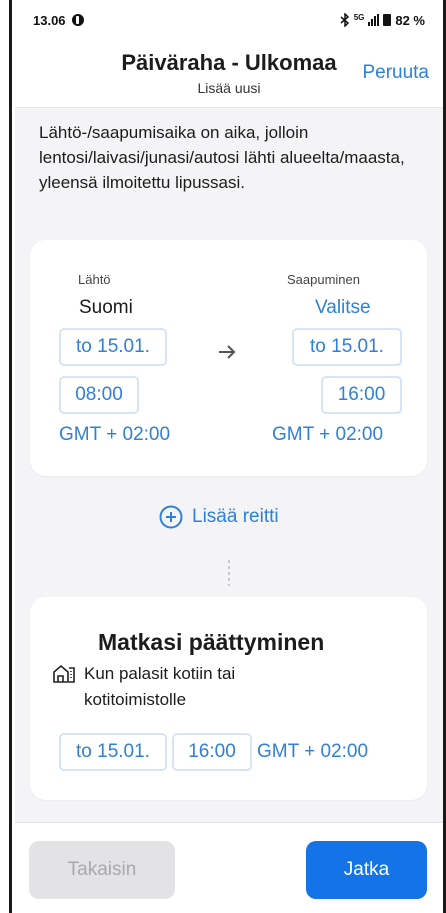 The height and width of the screenshot is (913, 446). What do you see at coordinates (344, 20) in the screenshot?
I see `bluetooth-icon` at bounding box center [344, 20].